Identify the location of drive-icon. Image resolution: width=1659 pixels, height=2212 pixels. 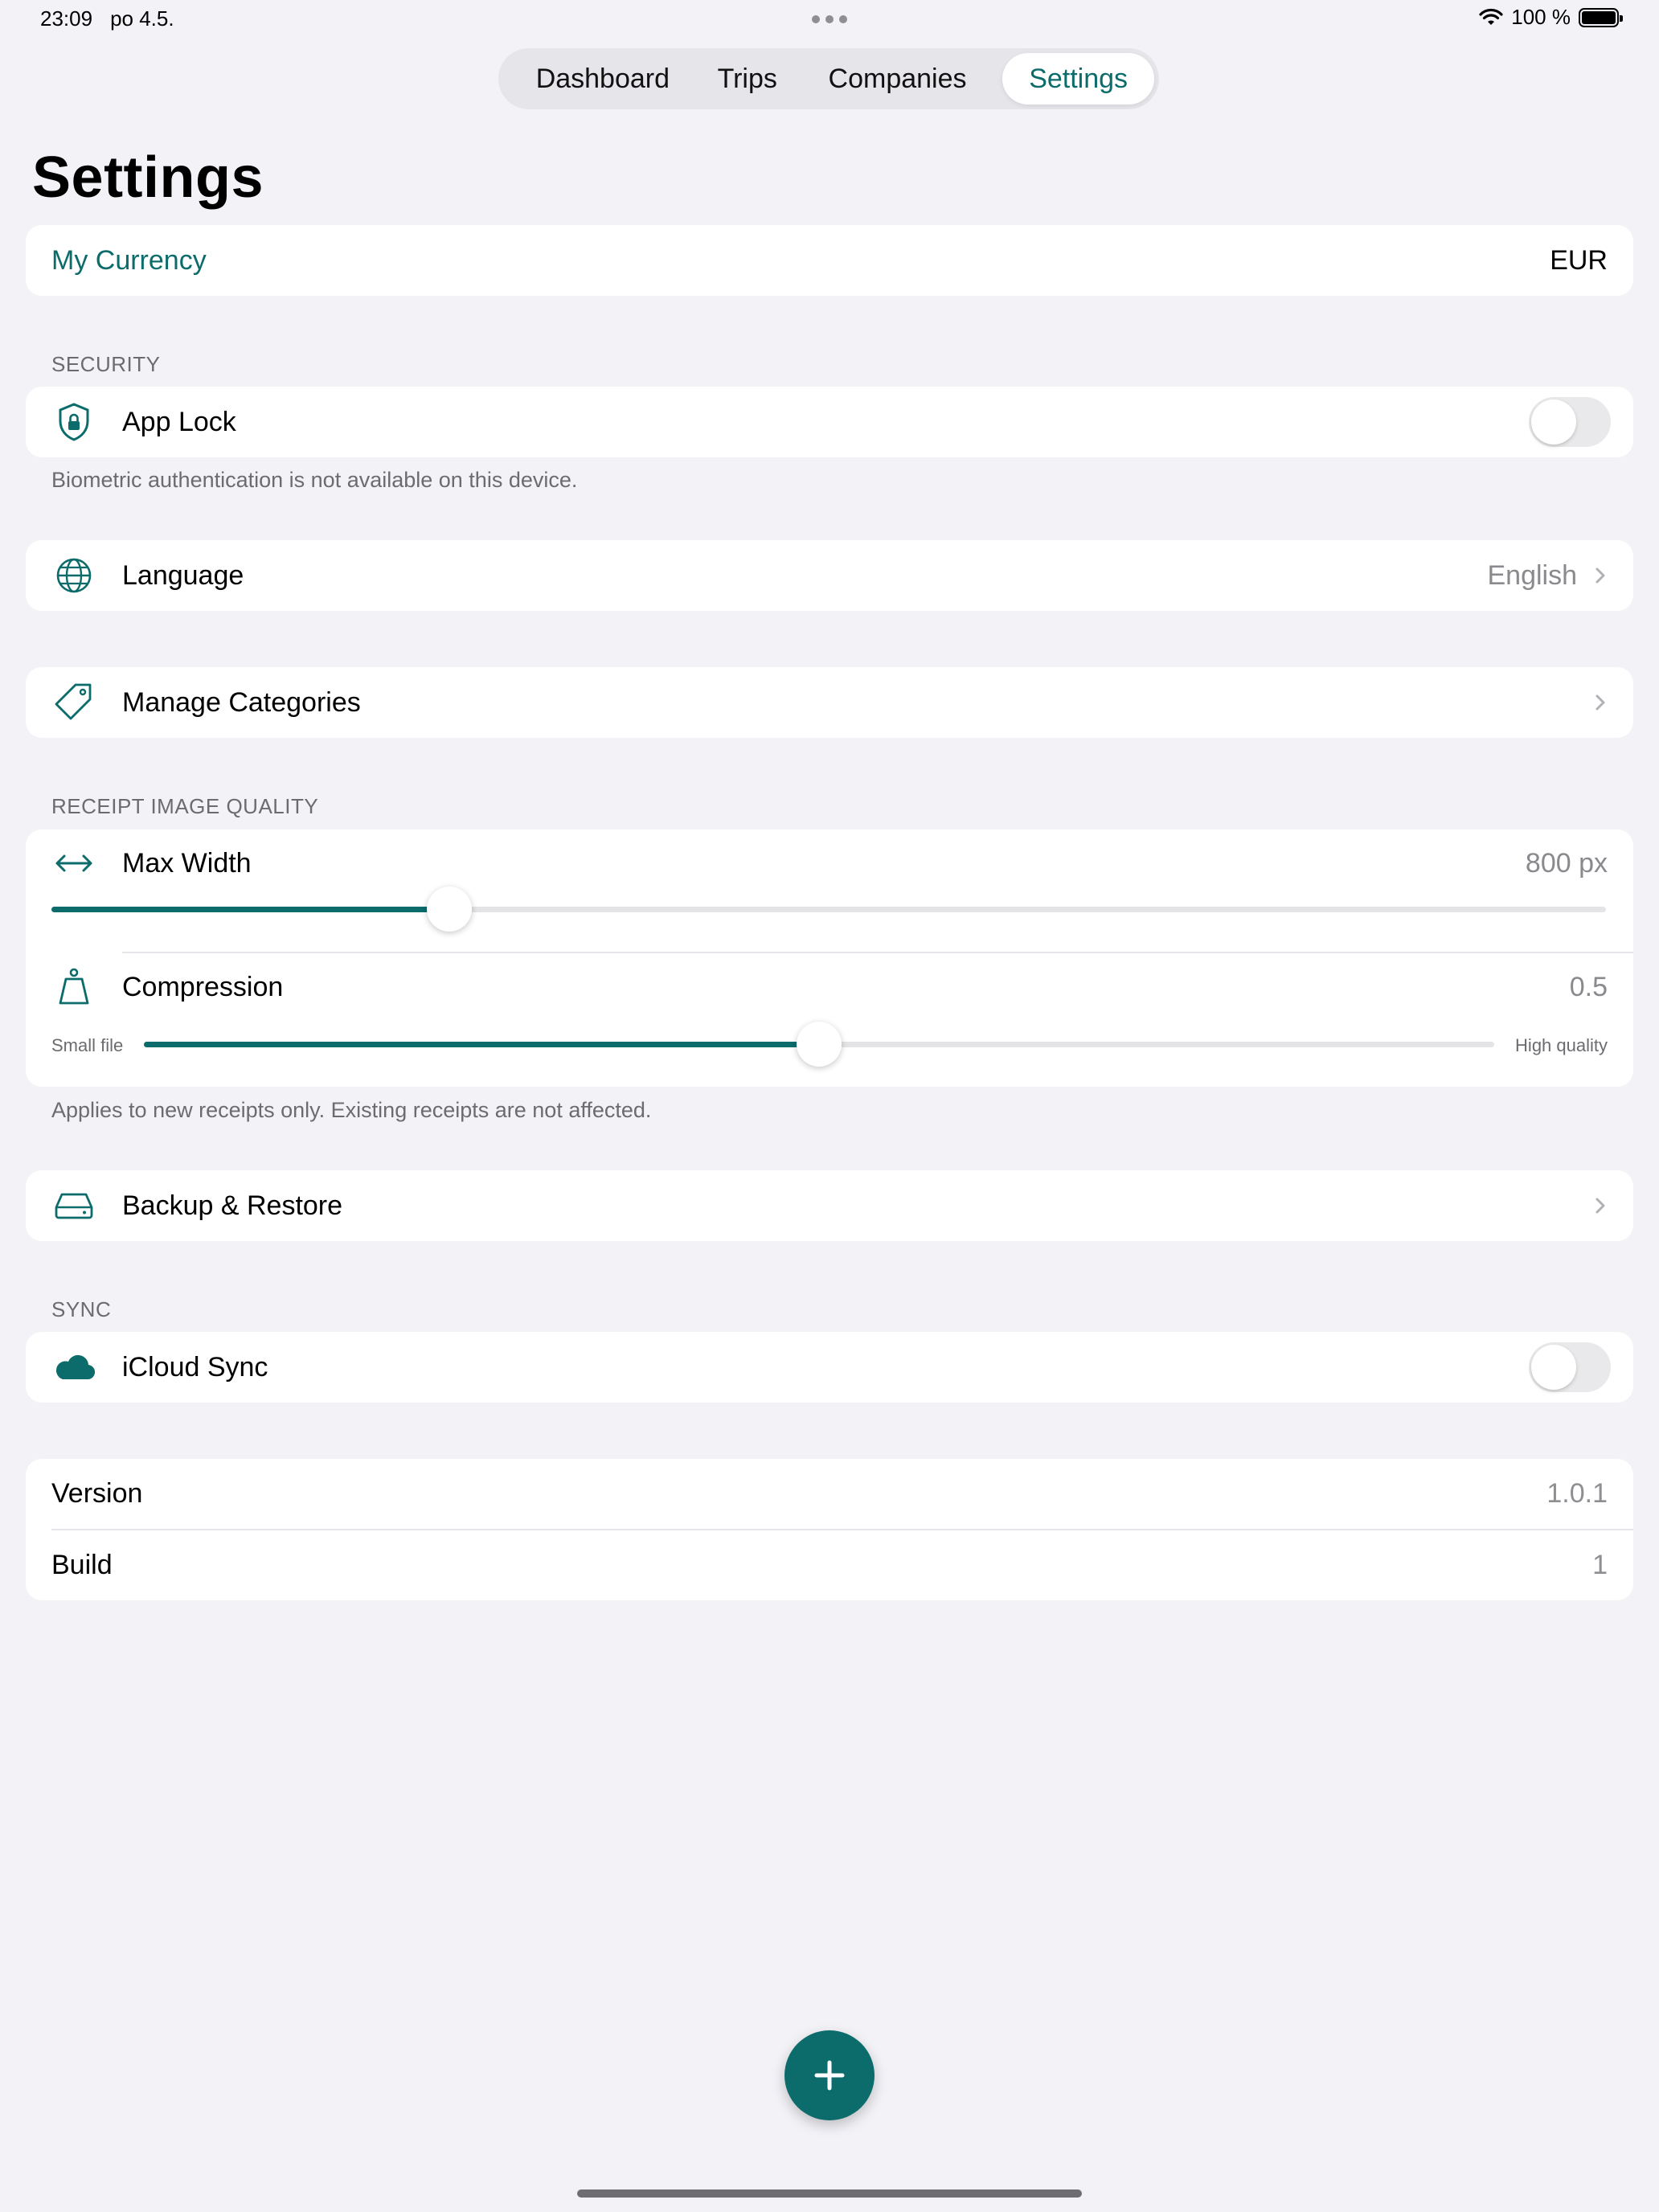
(74, 1206).